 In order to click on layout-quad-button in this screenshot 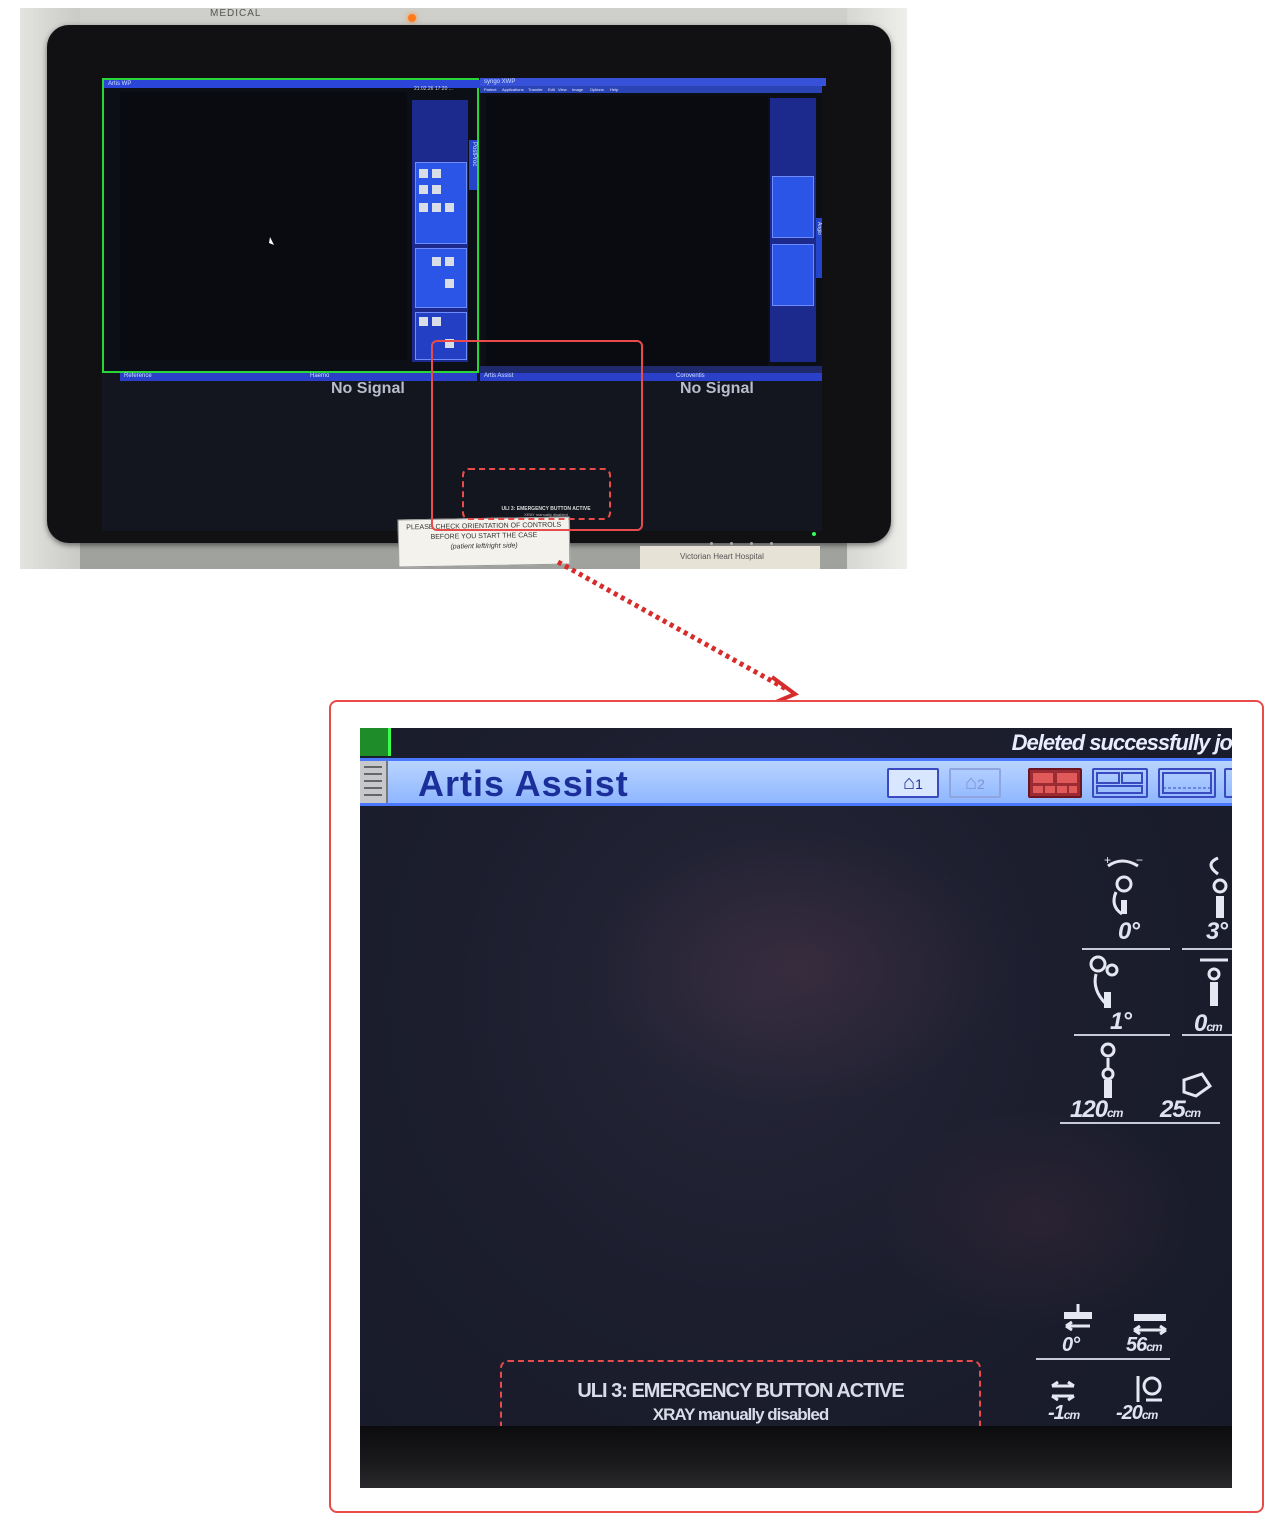, I will do `click(1055, 783)`.